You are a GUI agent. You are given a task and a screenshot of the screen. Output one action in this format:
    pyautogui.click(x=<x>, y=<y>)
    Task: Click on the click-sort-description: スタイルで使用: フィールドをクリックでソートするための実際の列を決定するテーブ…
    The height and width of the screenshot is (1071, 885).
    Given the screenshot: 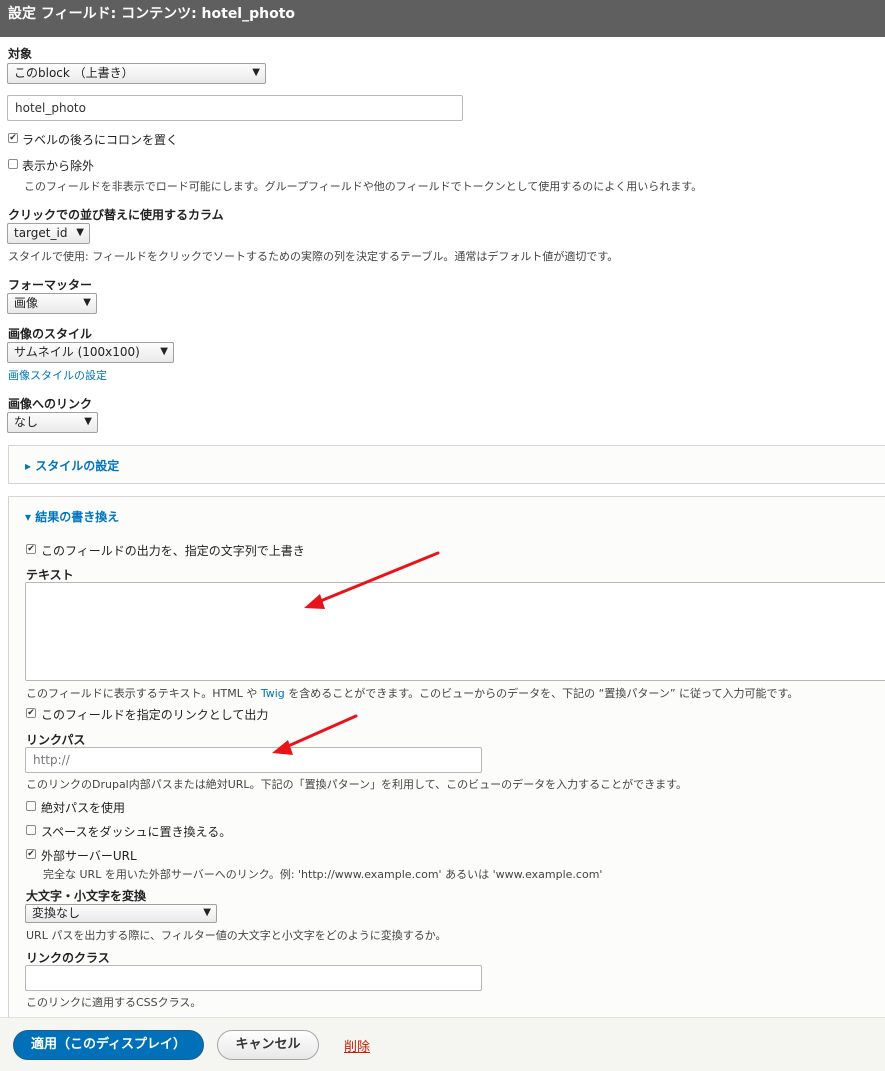 What is the action you would take?
    pyautogui.click(x=313, y=256)
    